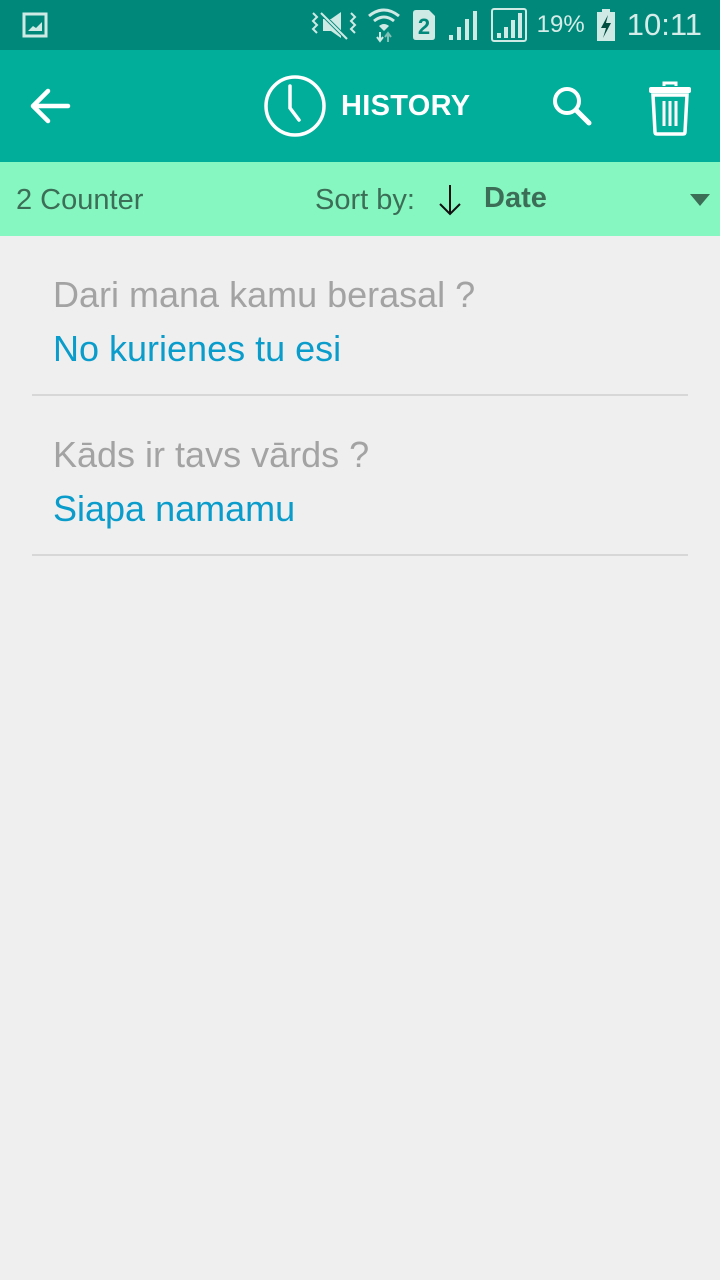 This screenshot has width=720, height=1280. What do you see at coordinates (360, 25) in the screenshot?
I see `status-bar: 2 19% 10:11` at bounding box center [360, 25].